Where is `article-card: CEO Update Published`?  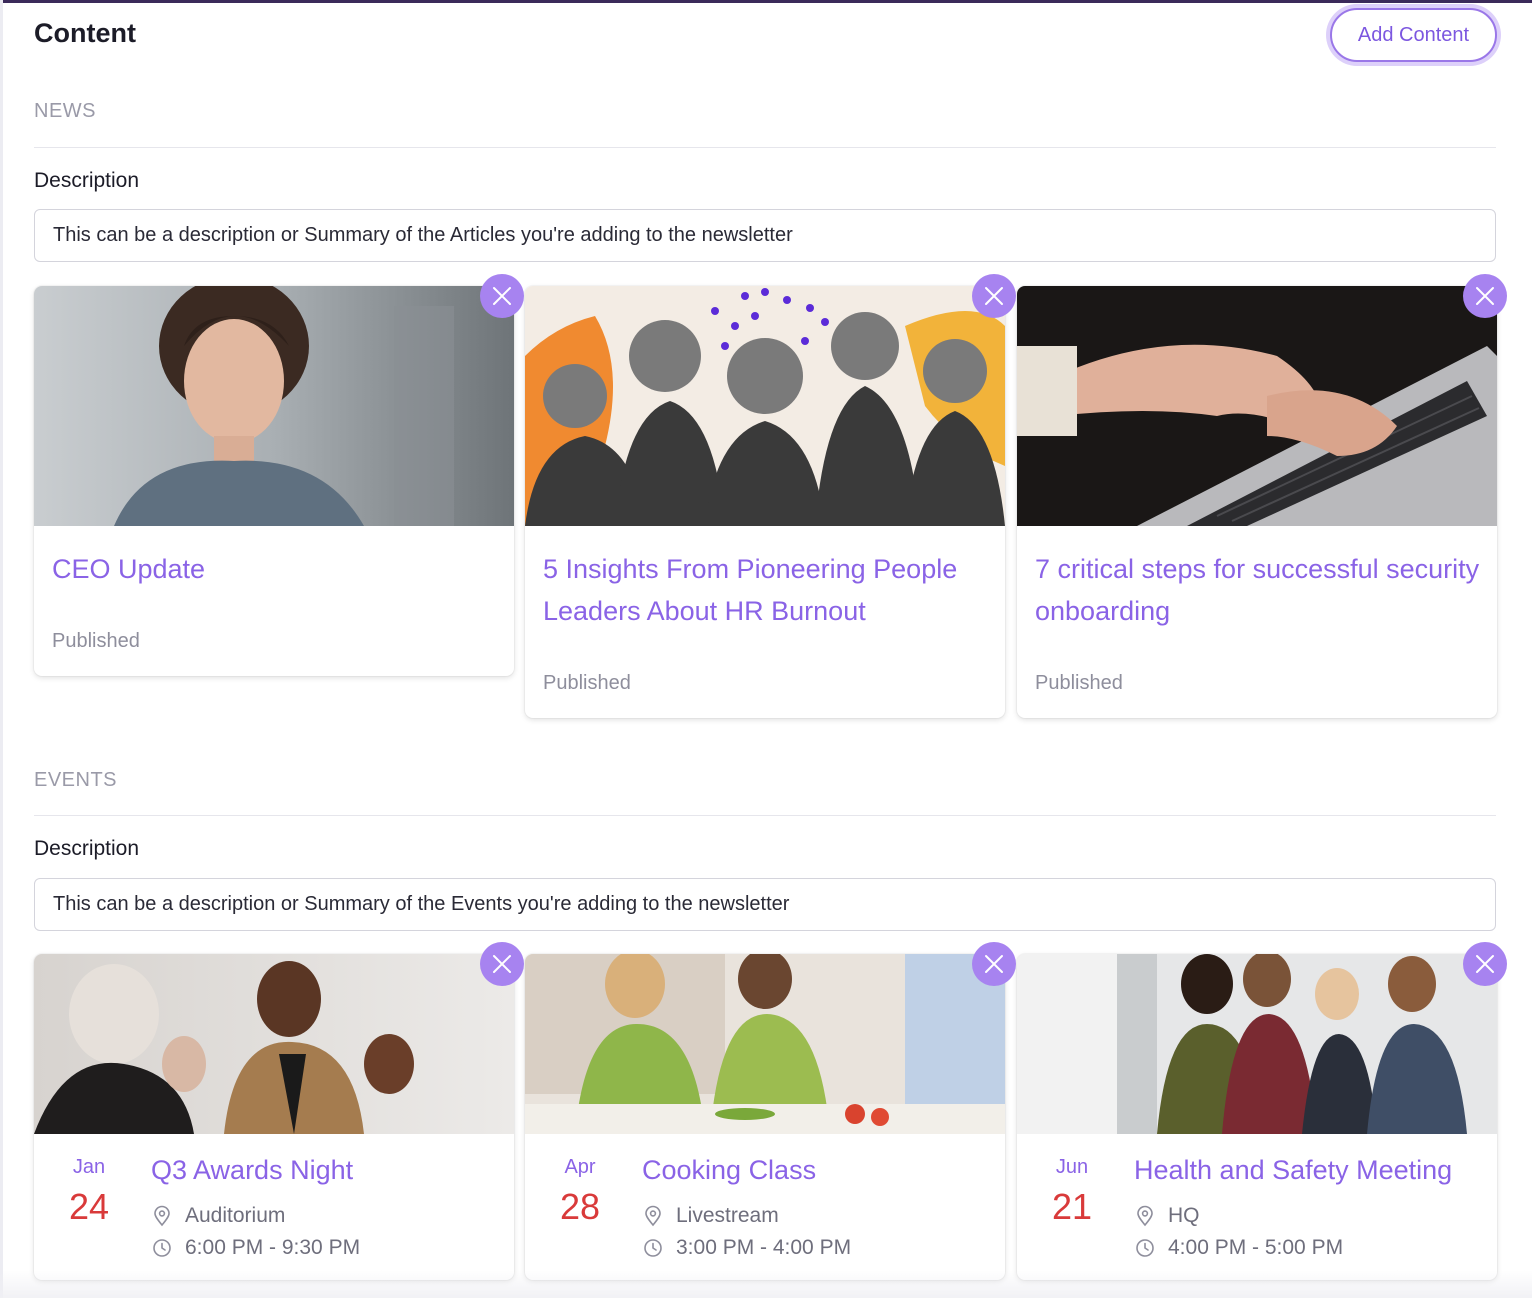
article-card: CEO Update Published is located at coordinates (274, 481).